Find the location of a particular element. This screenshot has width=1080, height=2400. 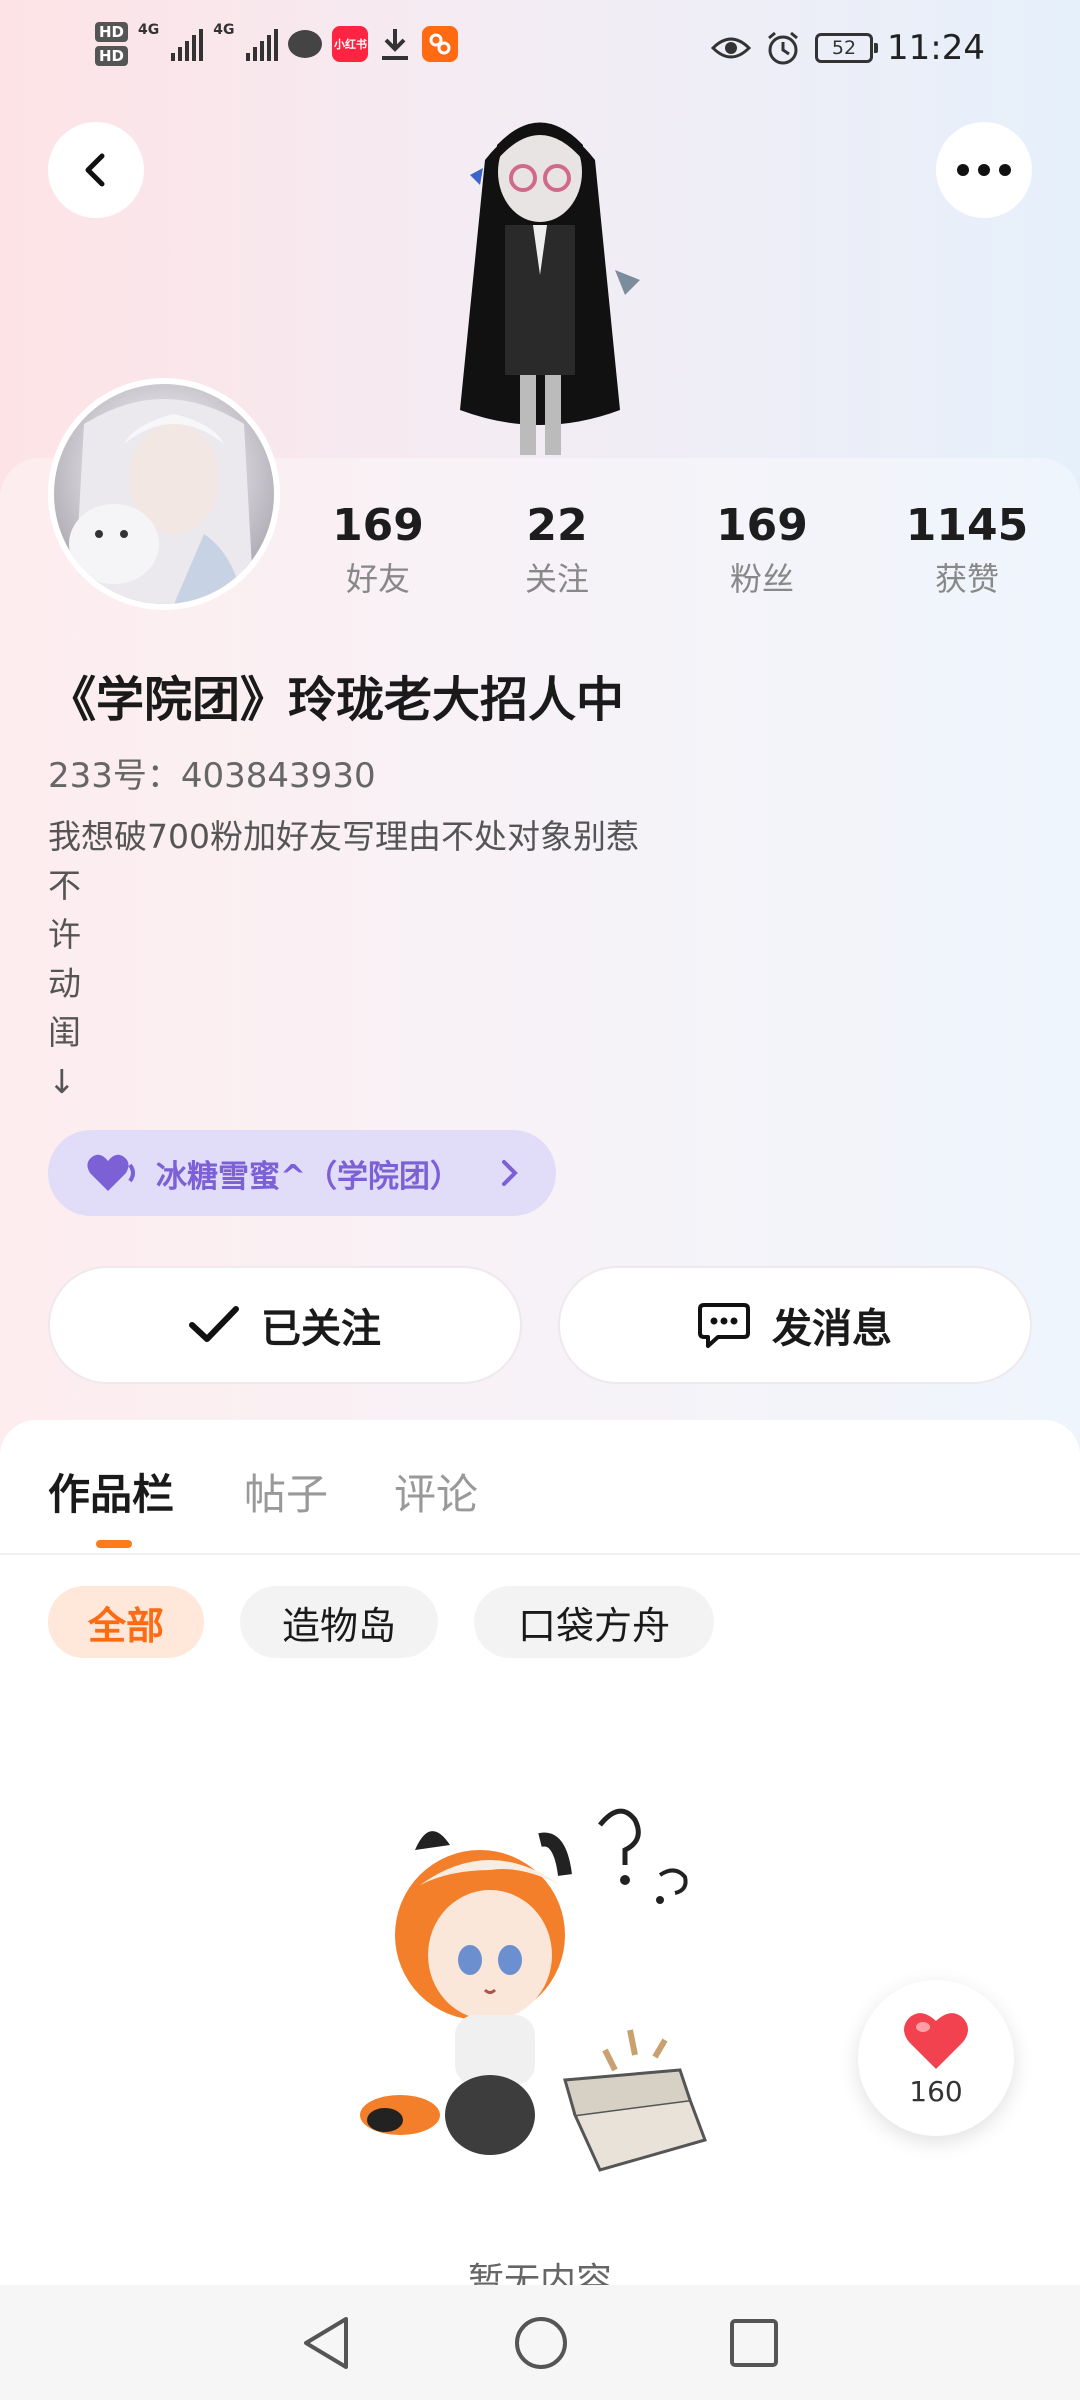

chat-bubble-icon is located at coordinates (724, 1325).